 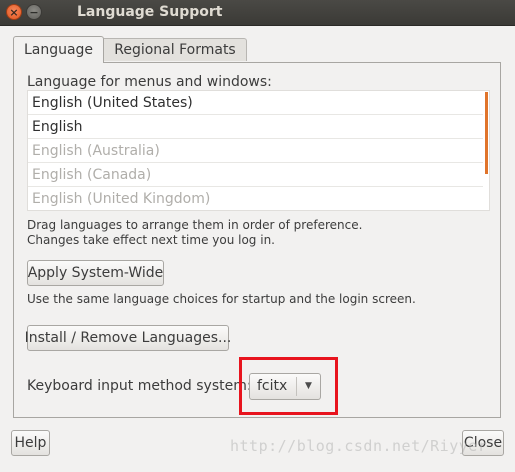 What do you see at coordinates (175, 49) in the screenshot?
I see `tab-regional-formats: Regional Formats` at bounding box center [175, 49].